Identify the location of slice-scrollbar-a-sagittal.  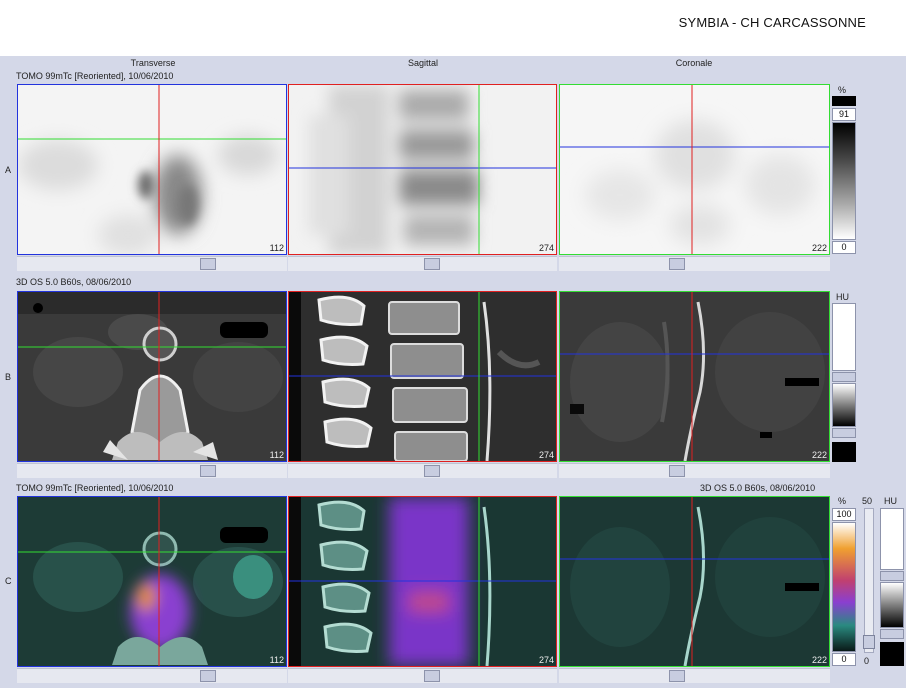
(422, 263).